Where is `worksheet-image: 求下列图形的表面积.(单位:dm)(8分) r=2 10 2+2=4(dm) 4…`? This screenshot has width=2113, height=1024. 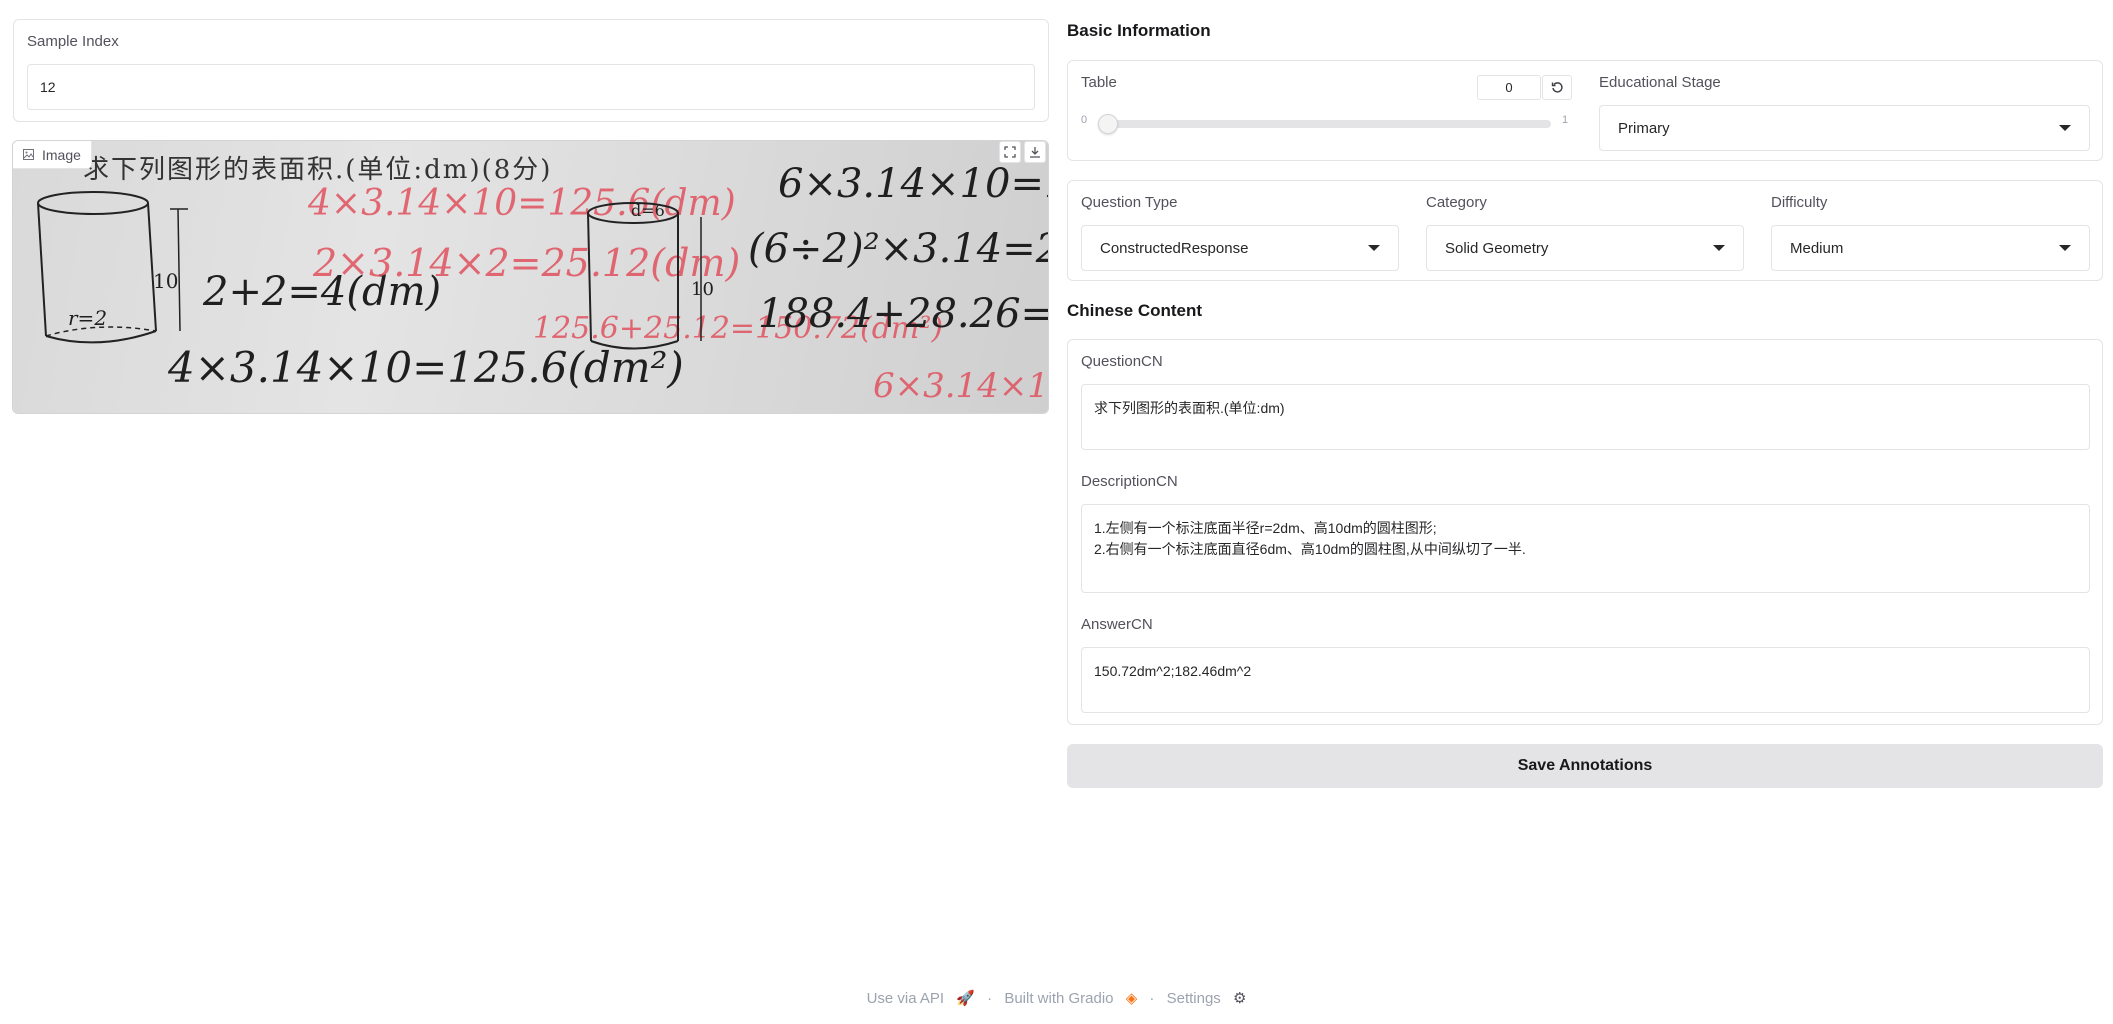 worksheet-image: 求下列图形的表面积.(单位:dm)(8分) r=2 10 2+2=4(dm) 4… is located at coordinates (531, 277).